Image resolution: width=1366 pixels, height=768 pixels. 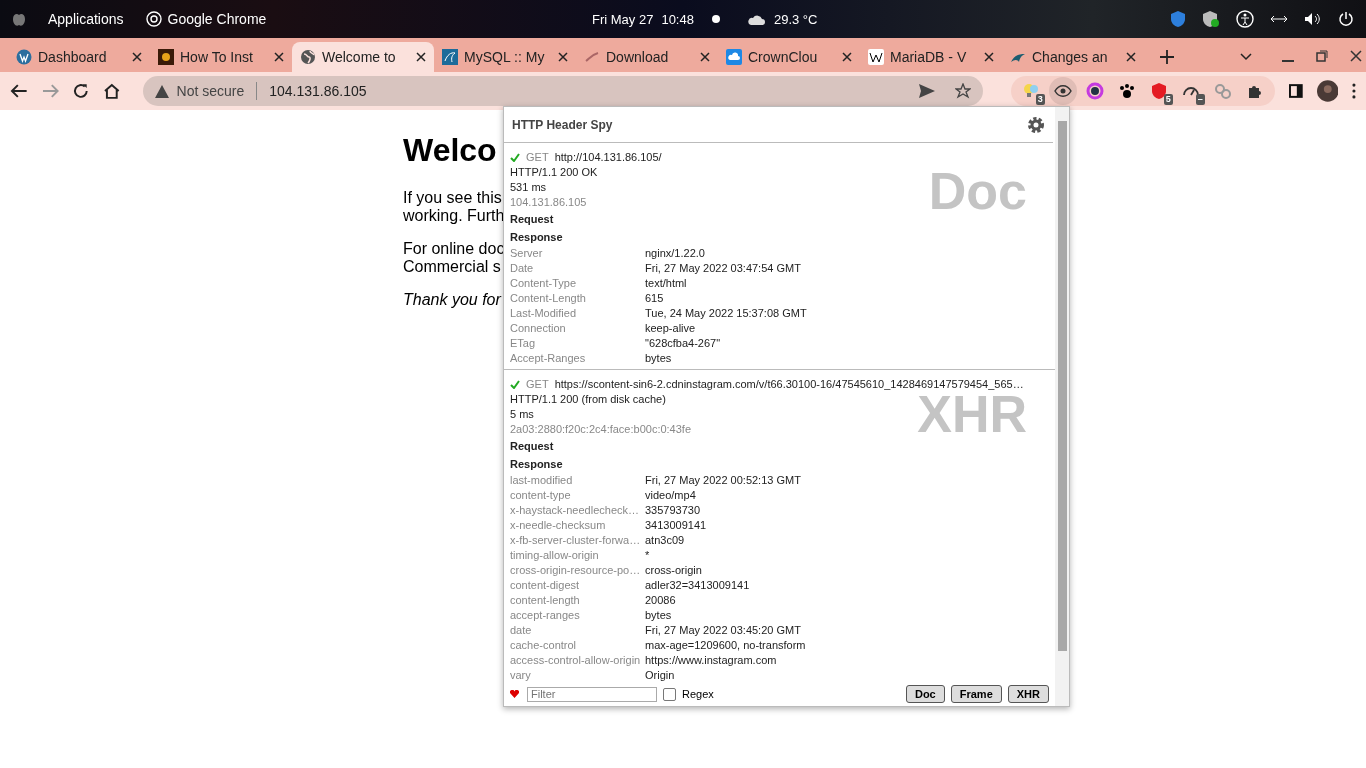 I want to click on wiki-icon, so click(x=876, y=57).